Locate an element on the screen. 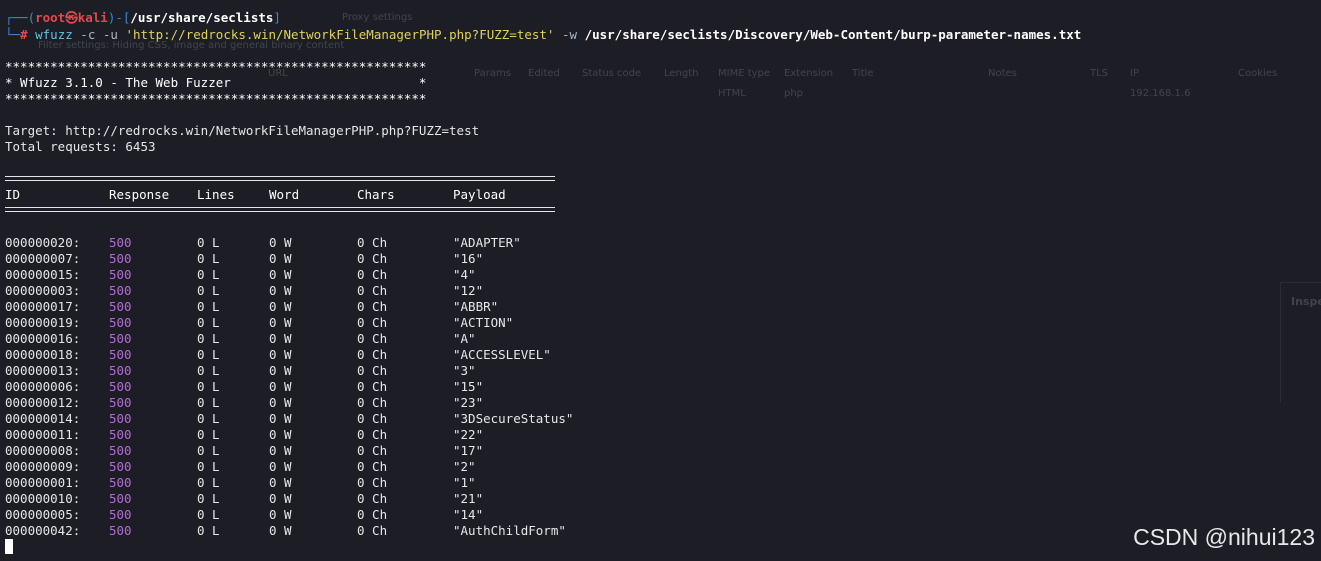  row-payload: "ACCESSLEVEL" is located at coordinates (502, 354).